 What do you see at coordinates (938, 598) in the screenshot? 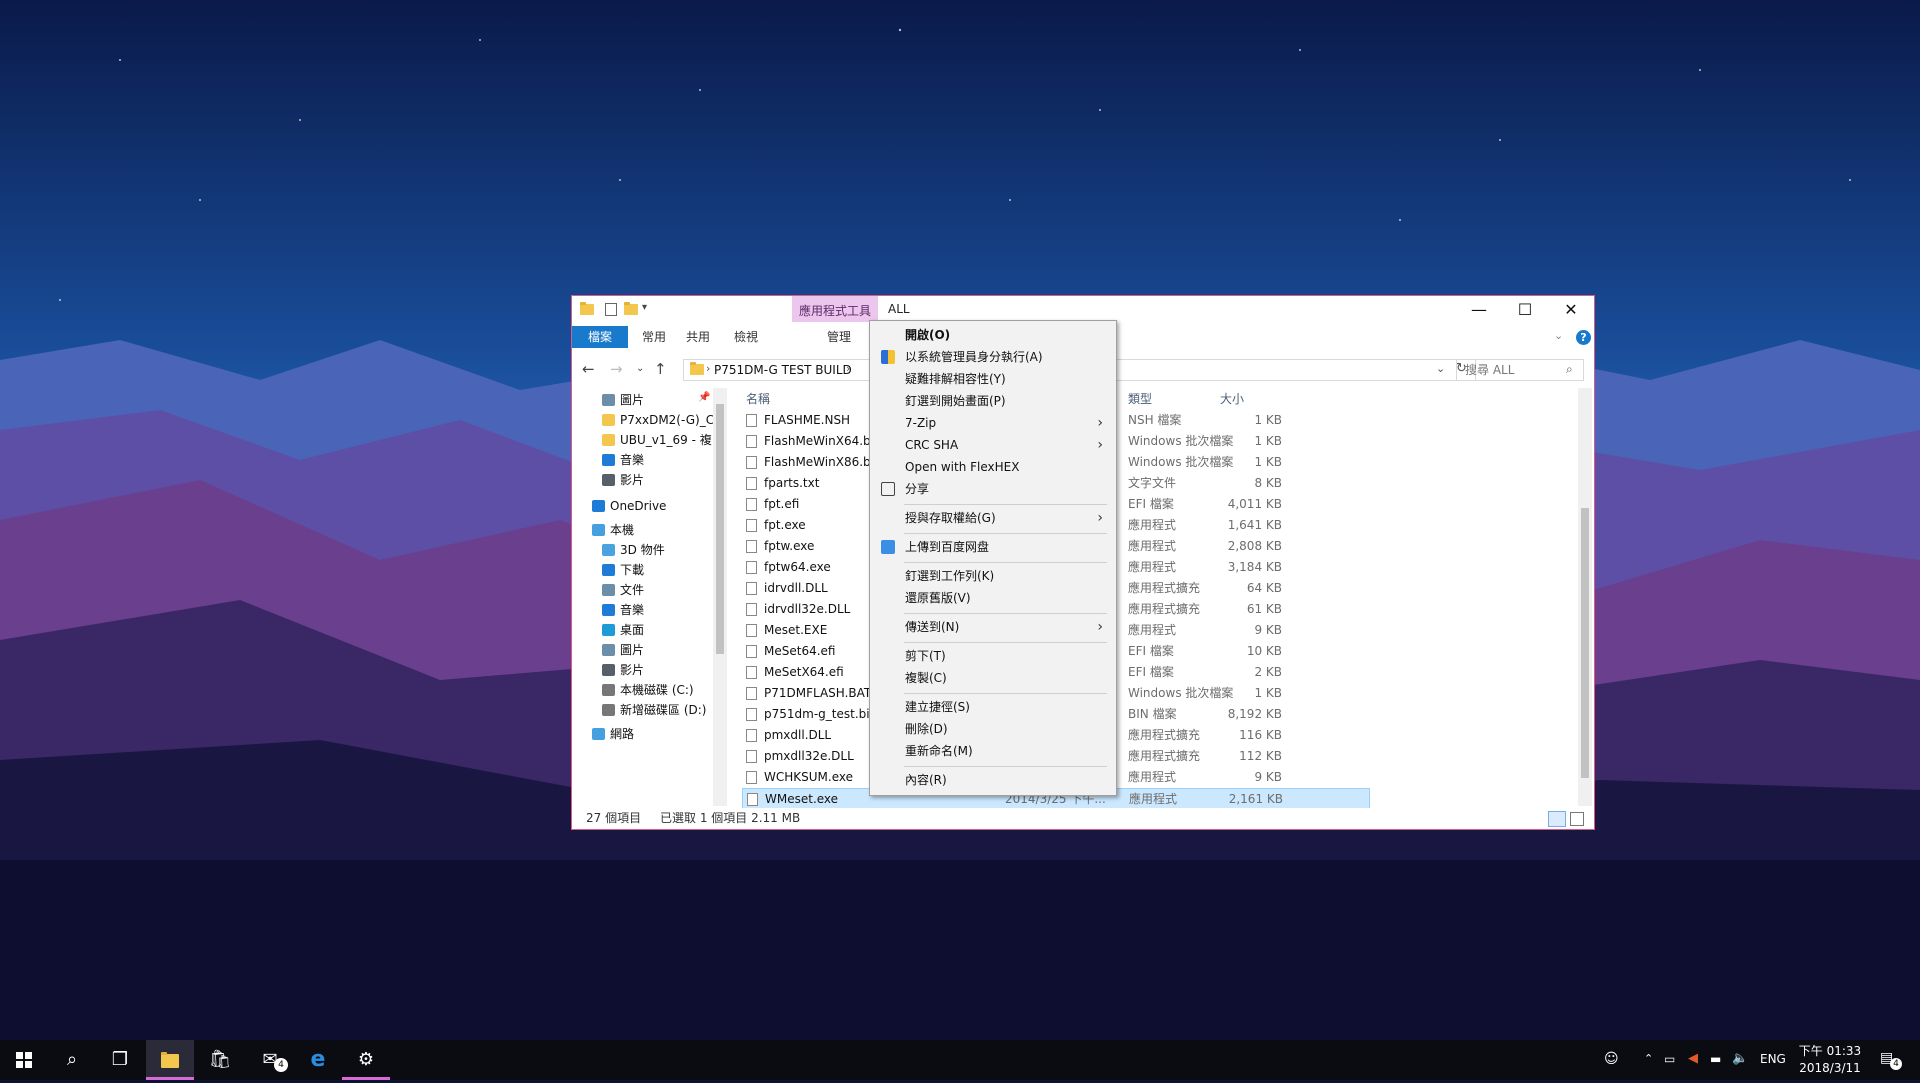
I see `menu-item-label: 還原舊版(V)` at bounding box center [938, 598].